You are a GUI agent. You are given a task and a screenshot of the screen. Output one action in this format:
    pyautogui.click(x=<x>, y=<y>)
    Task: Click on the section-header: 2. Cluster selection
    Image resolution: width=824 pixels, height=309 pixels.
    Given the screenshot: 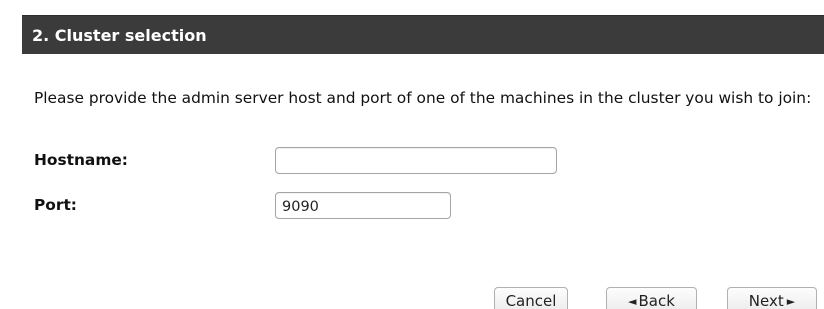 What is the action you would take?
    pyautogui.click(x=423, y=34)
    